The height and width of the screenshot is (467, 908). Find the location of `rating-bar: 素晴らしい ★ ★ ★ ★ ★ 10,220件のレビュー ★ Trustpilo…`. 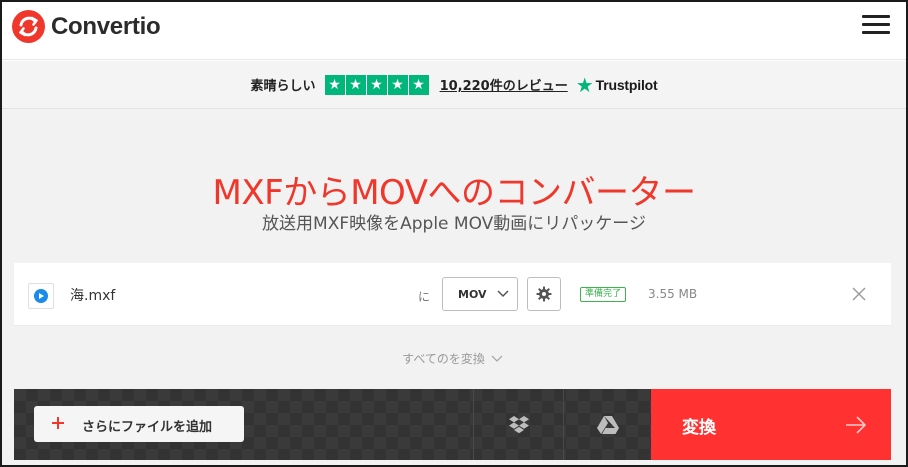

rating-bar: 素晴らしい ★ ★ ★ ★ ★ 10,220件のレビュー ★ Trustpilo… is located at coordinates (454, 85).